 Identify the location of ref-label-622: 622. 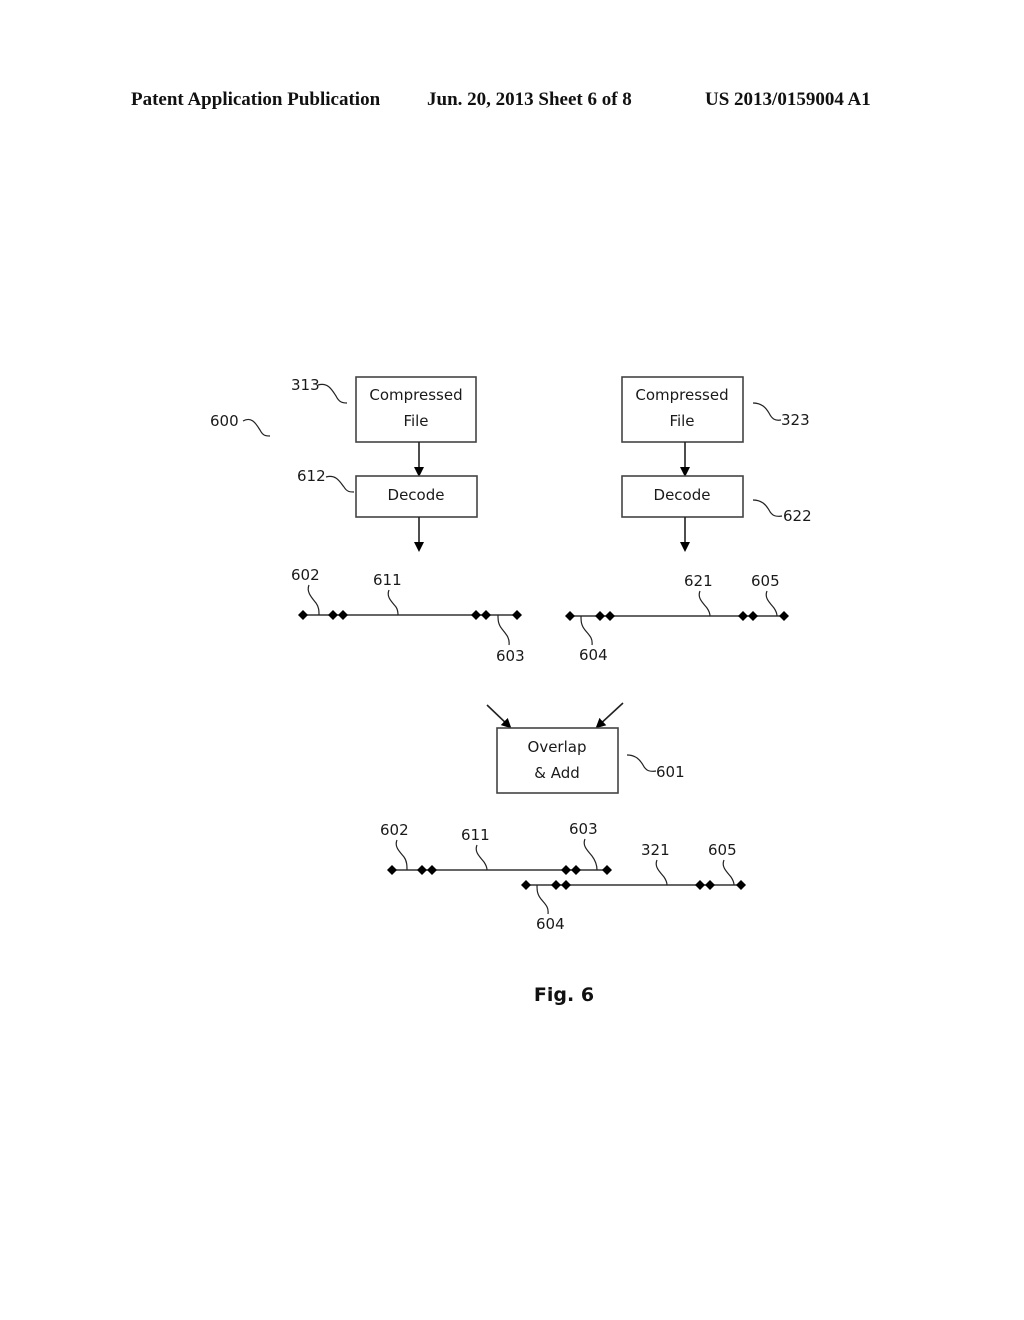
(797, 516).